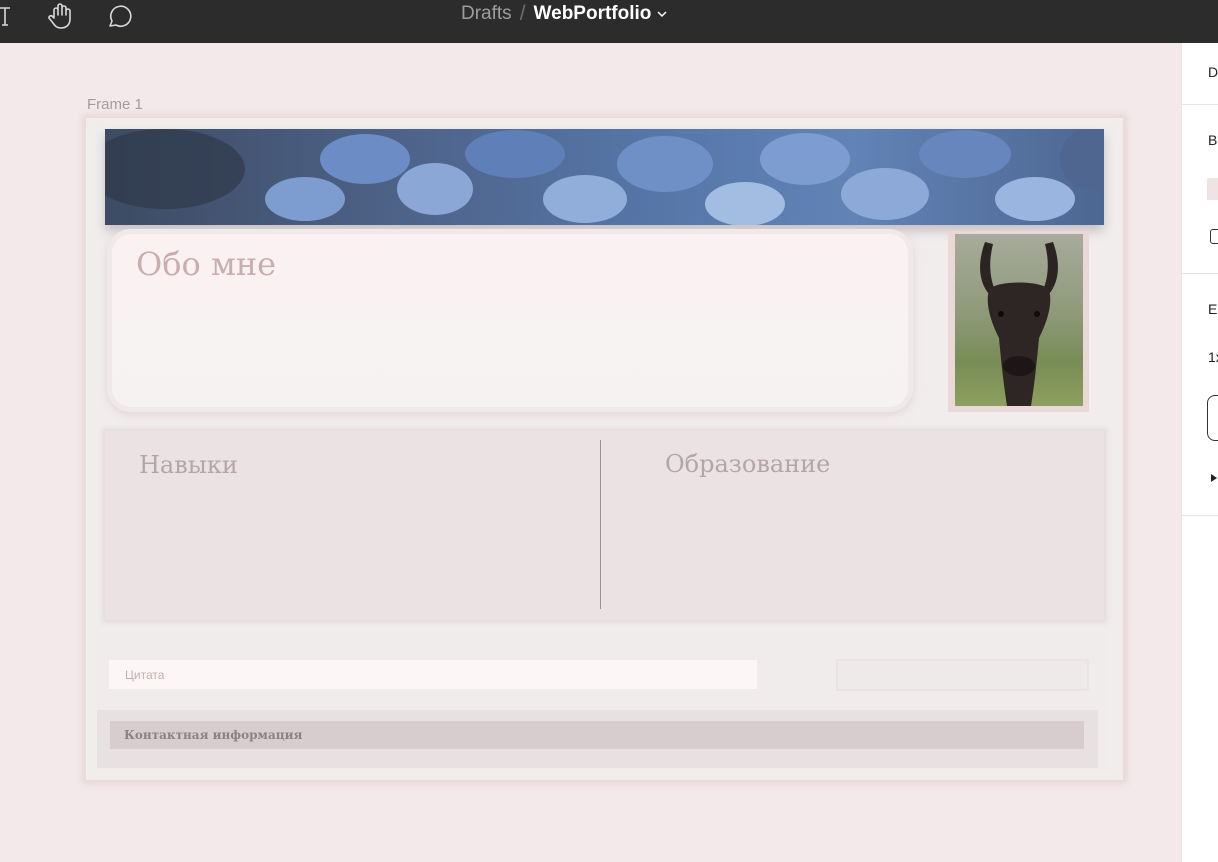  Describe the element at coordinates (1213, 140) in the screenshot. I see `panel-section-background: B` at that location.